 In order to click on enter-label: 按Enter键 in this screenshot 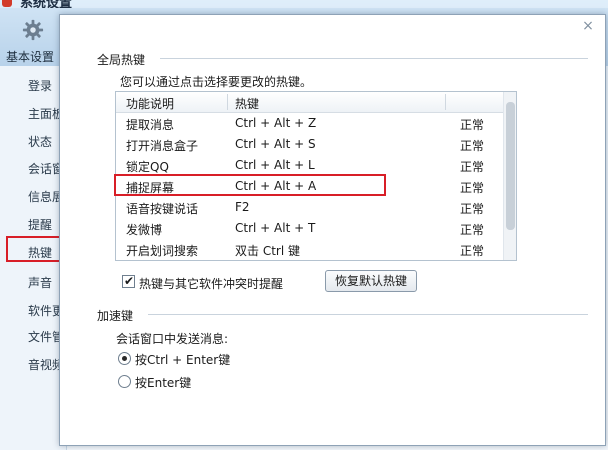, I will do `click(163, 382)`.